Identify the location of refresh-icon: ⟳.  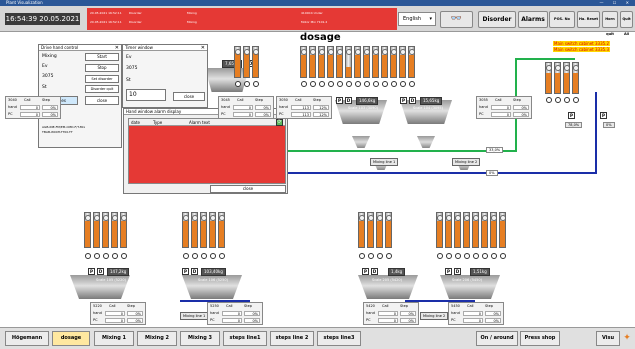
(279, 122).